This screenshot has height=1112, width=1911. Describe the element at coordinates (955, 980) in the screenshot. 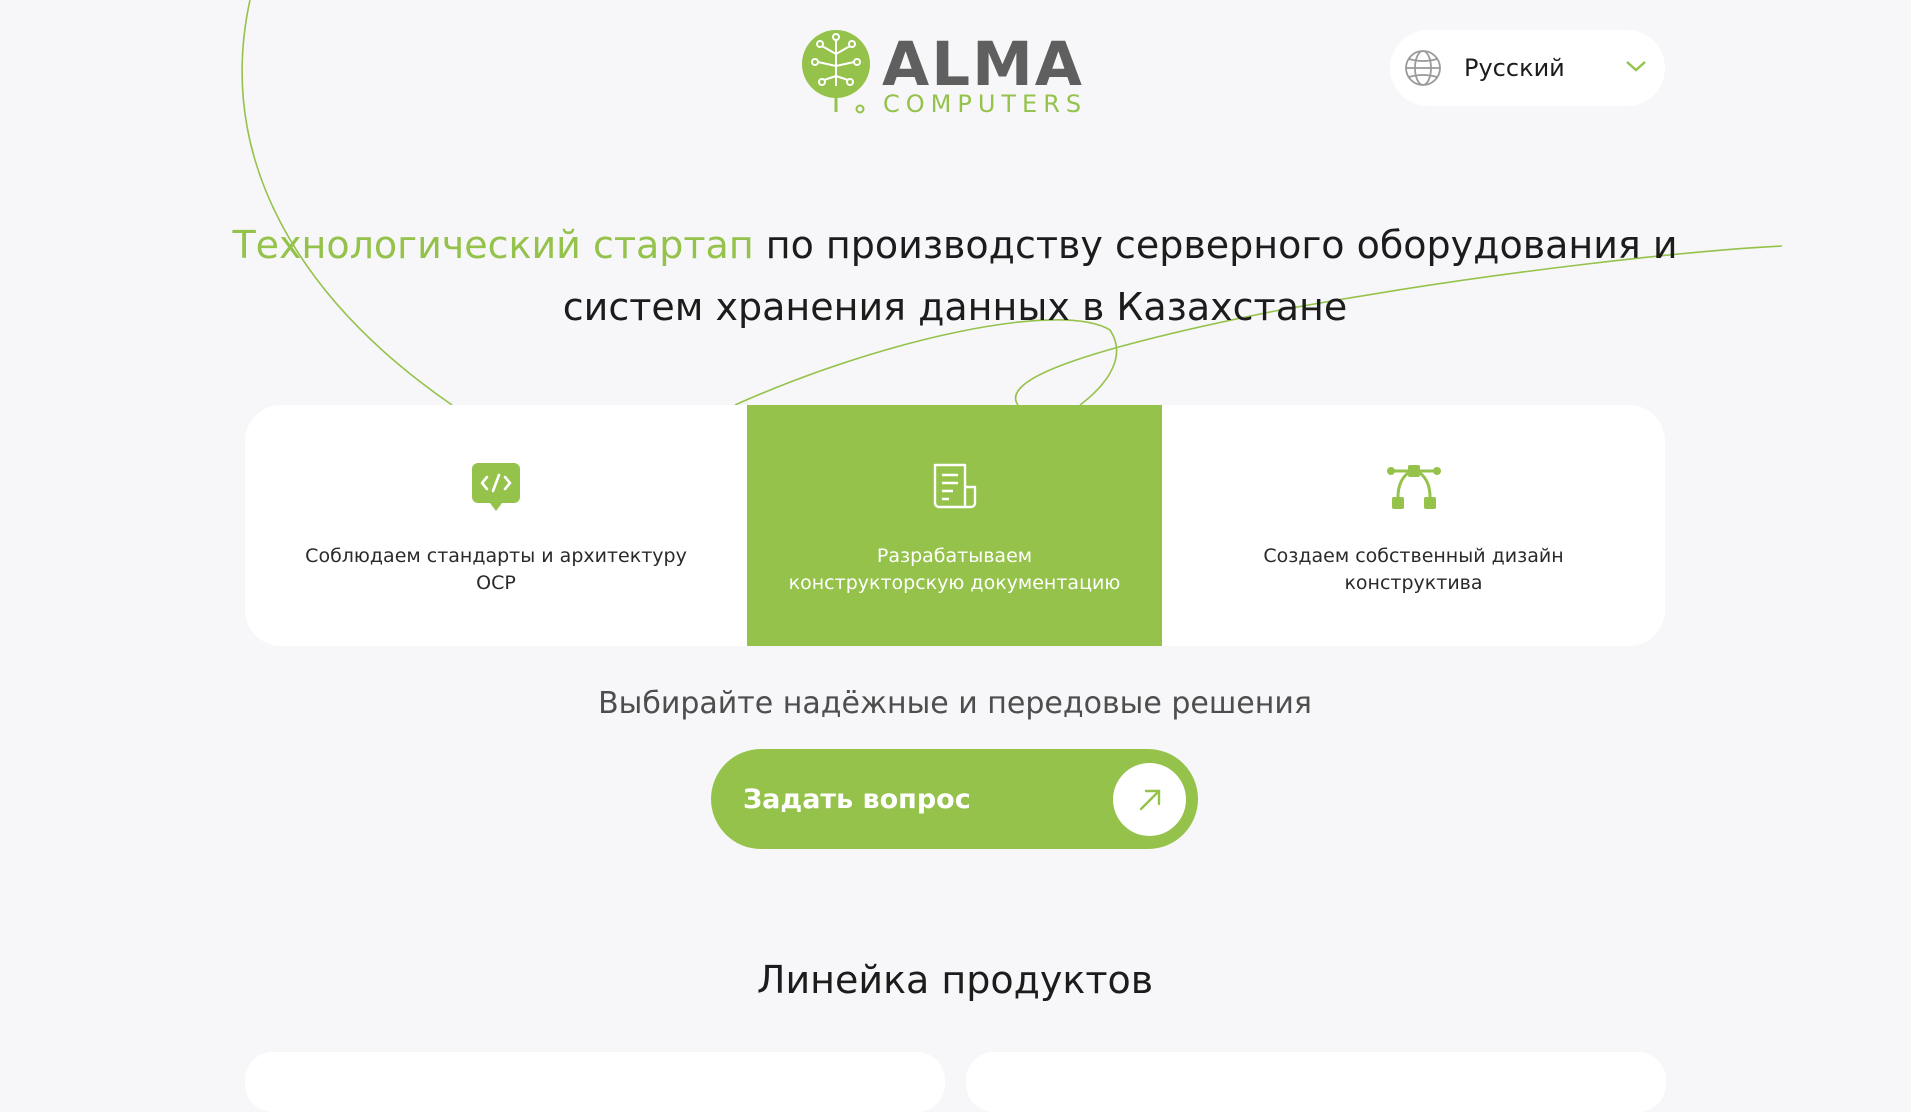

I see `products-section-title: Линейка продуктов` at that location.